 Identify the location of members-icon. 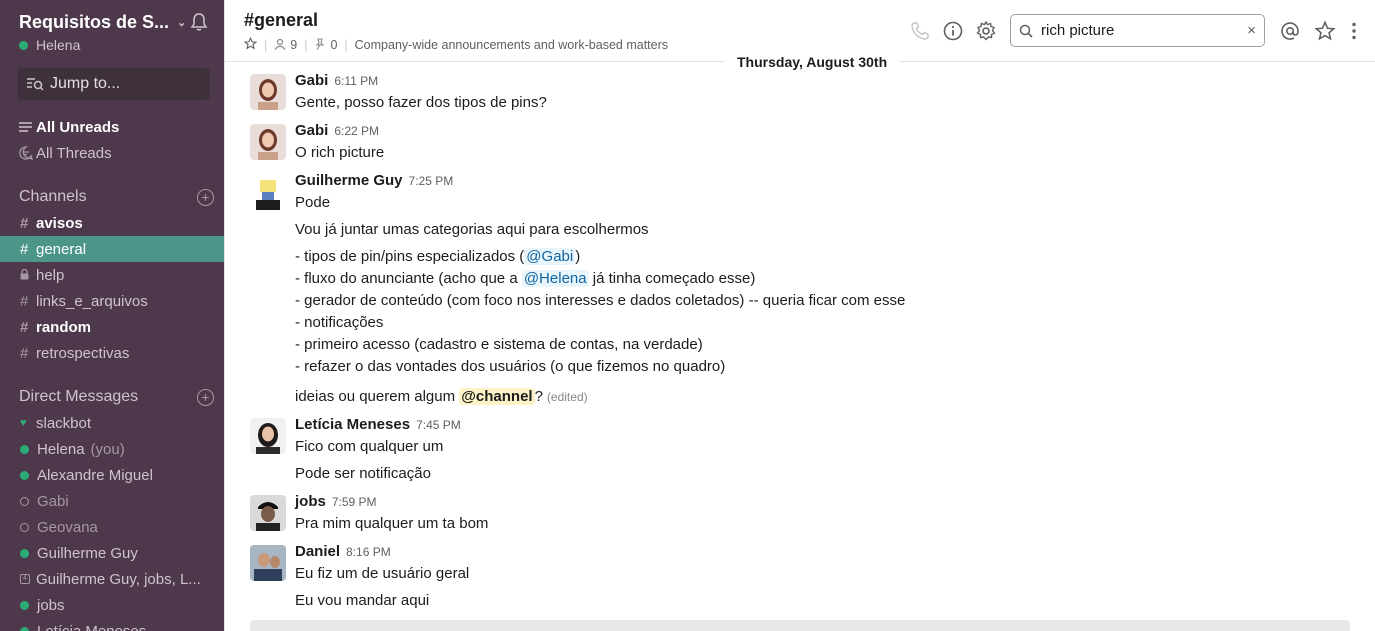
(280, 45).